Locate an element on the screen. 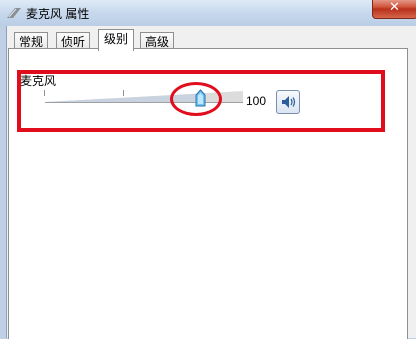 The image size is (416, 339). window-icon is located at coordinates (14, 13).